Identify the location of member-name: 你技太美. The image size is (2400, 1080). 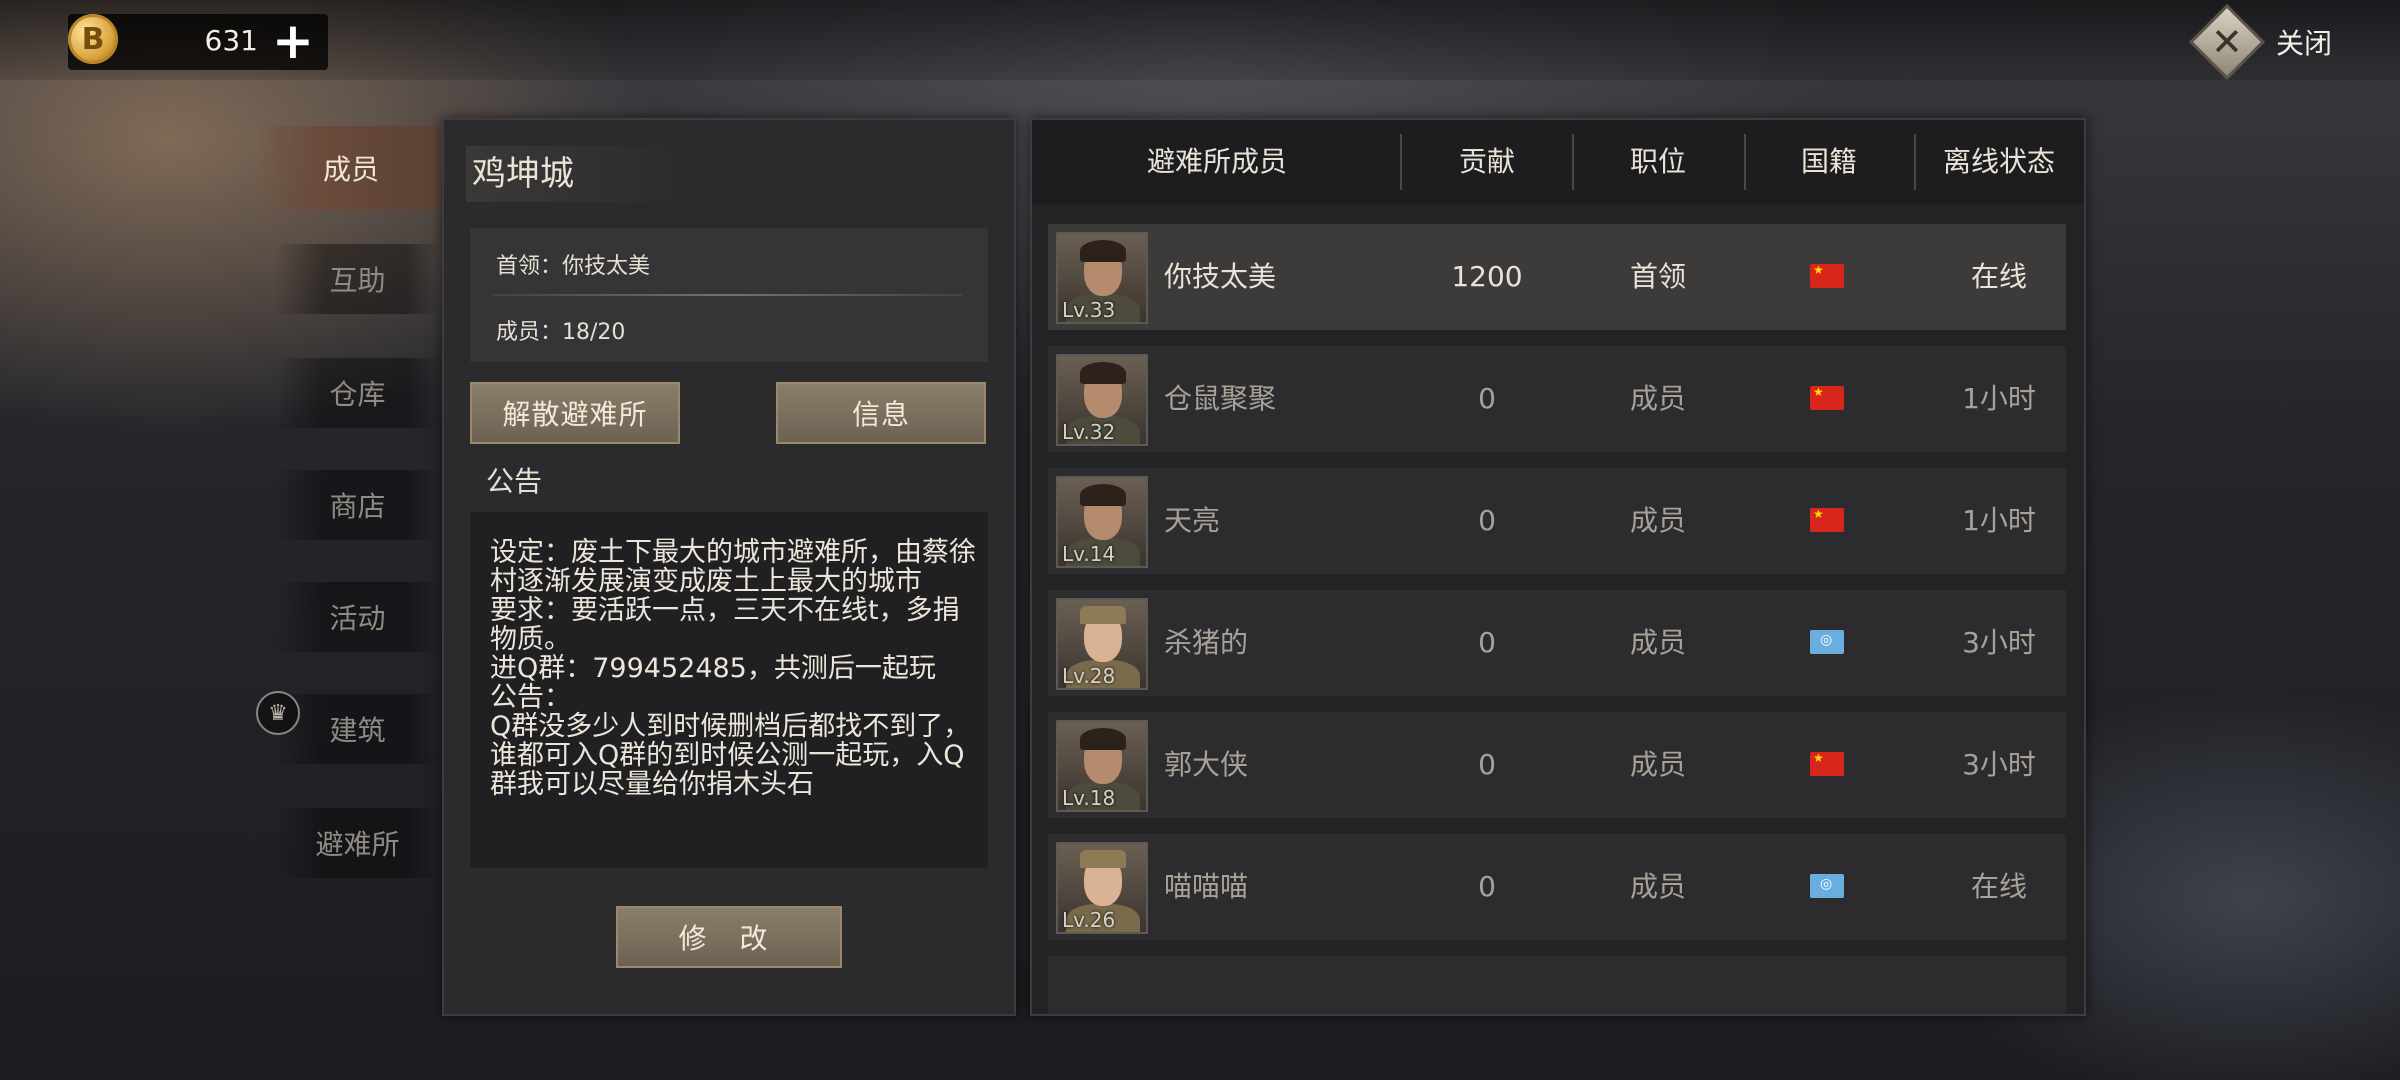
(1220, 276).